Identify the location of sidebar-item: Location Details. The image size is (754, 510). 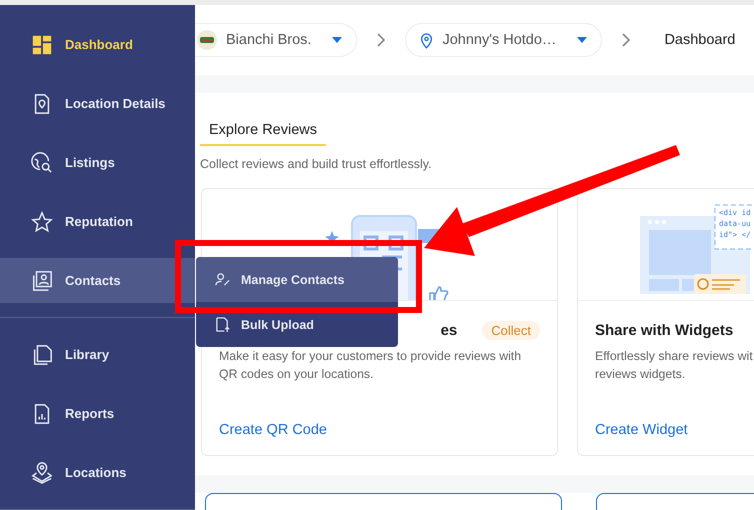
(97, 103).